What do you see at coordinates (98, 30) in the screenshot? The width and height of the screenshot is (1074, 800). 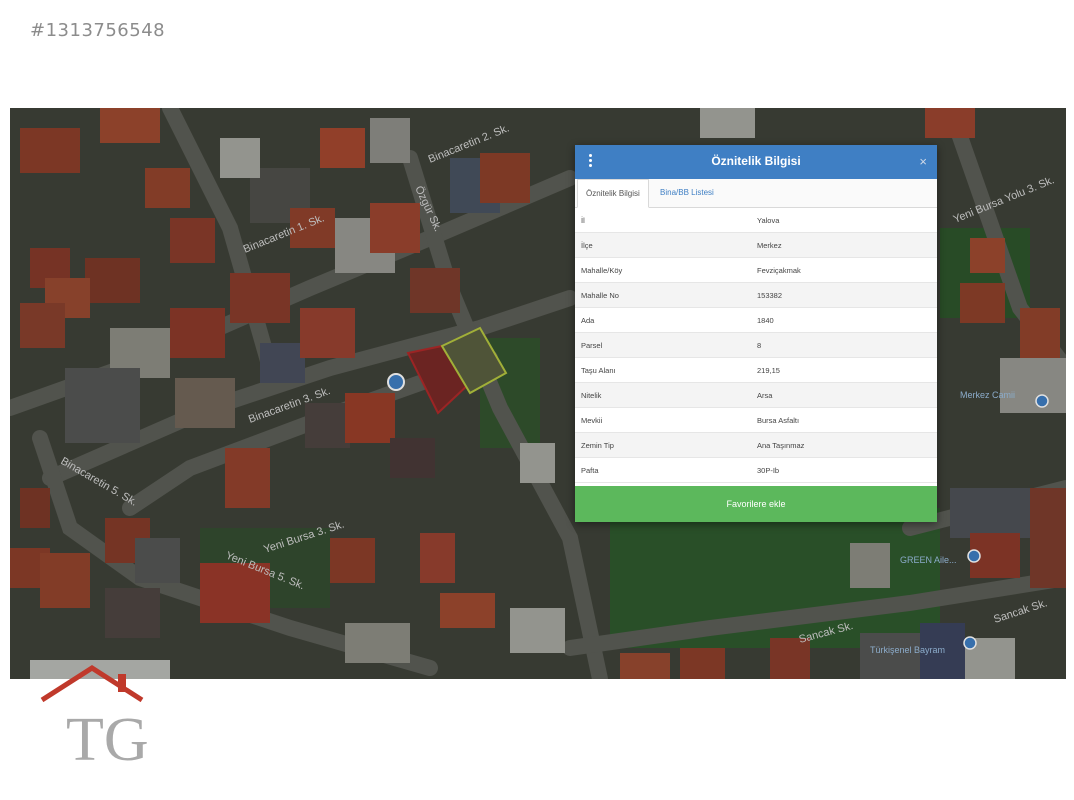 I see `listing-id: #1313756548` at bounding box center [98, 30].